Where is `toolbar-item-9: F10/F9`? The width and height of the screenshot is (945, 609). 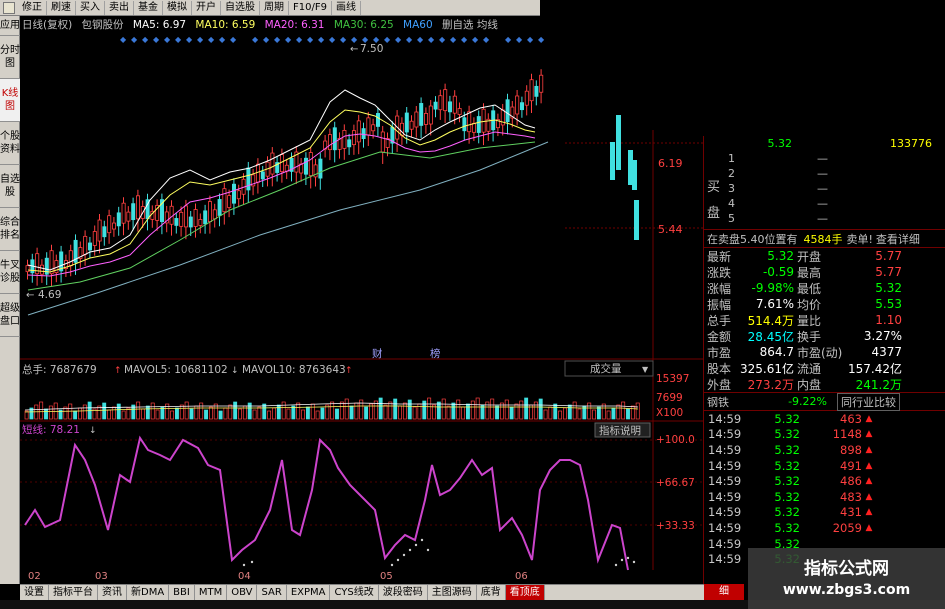
toolbar-item-9: F10/F9 is located at coordinates (310, 7).